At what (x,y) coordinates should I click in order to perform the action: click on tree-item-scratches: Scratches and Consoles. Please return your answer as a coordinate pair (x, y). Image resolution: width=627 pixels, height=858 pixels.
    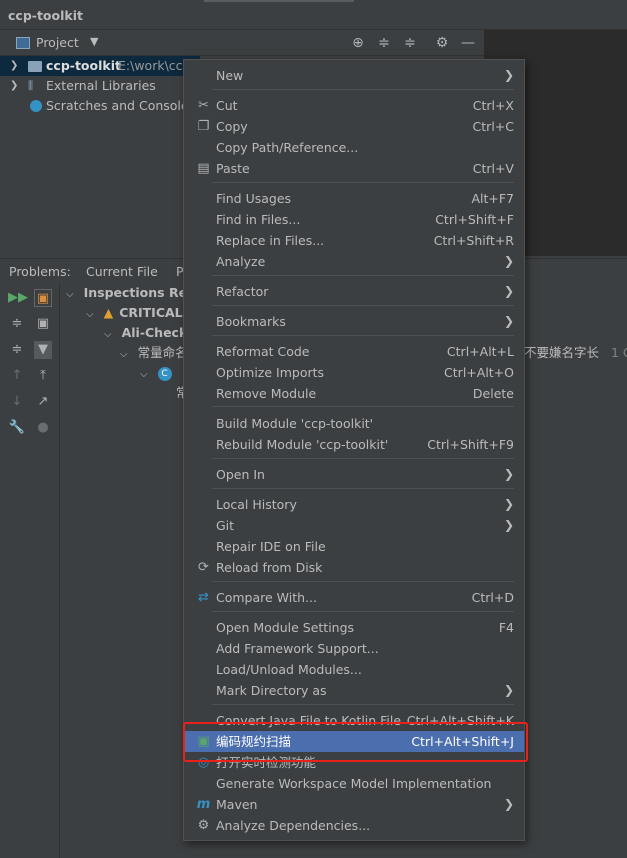
    Looking at the image, I should click on (100, 106).